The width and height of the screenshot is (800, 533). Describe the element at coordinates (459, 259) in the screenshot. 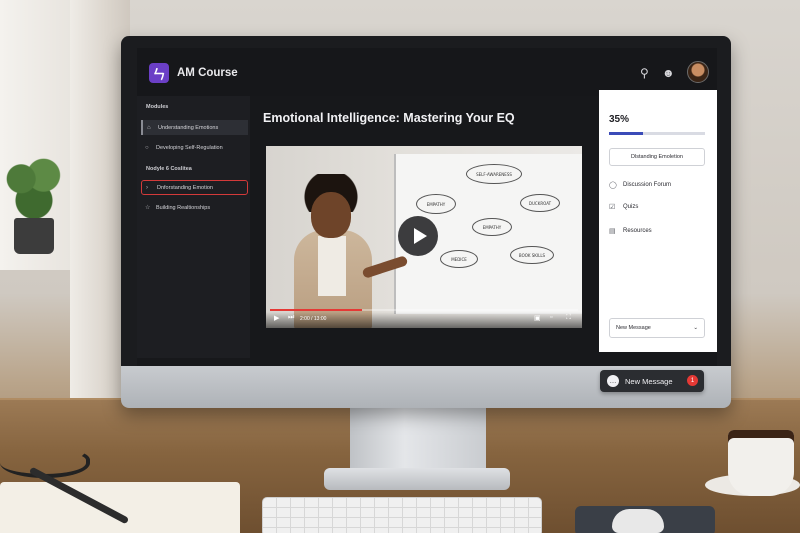

I see `whiteboard-node: MEDICE` at that location.